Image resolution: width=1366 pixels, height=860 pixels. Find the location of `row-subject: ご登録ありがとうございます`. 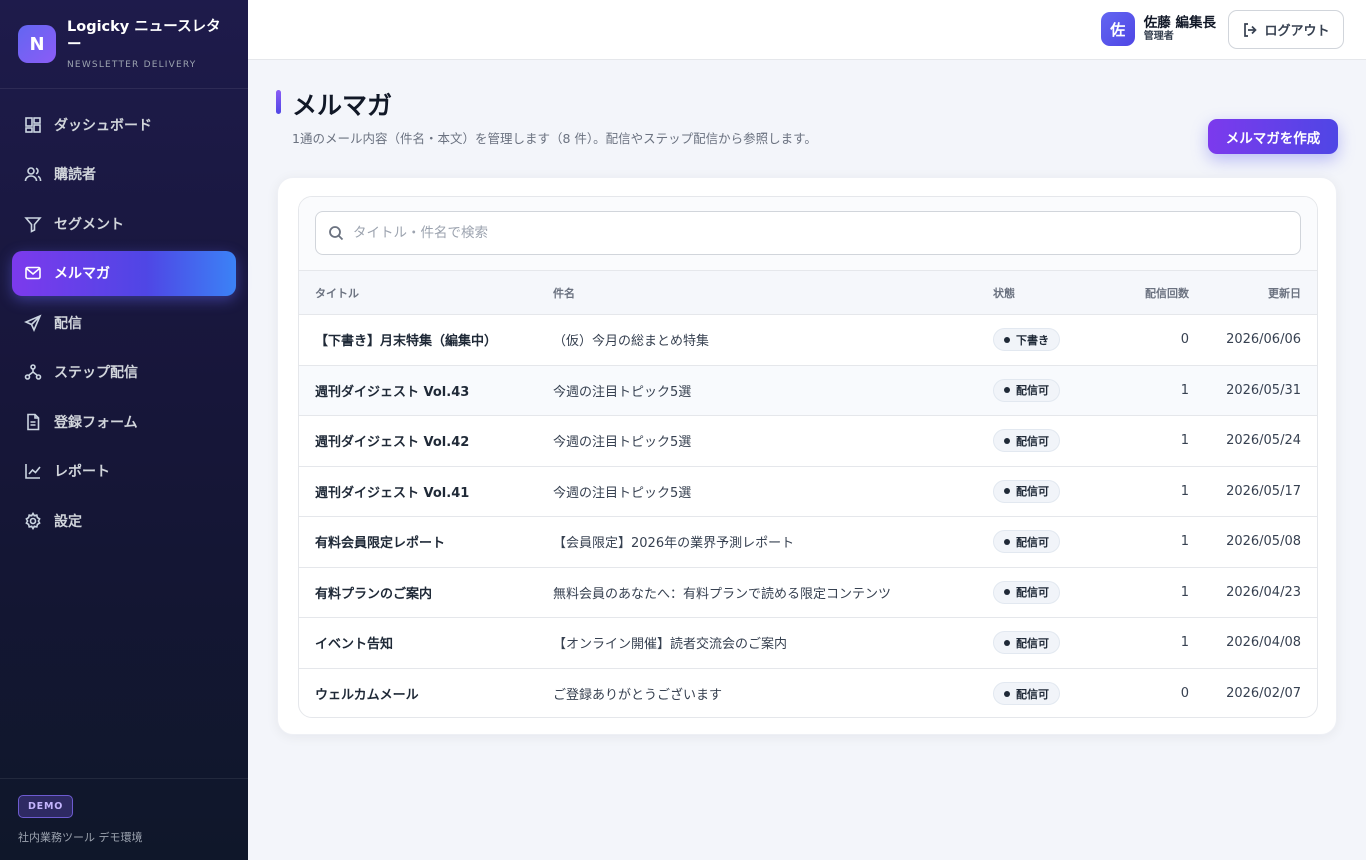

row-subject: ご登録ありがとうございます is located at coordinates (638, 695).